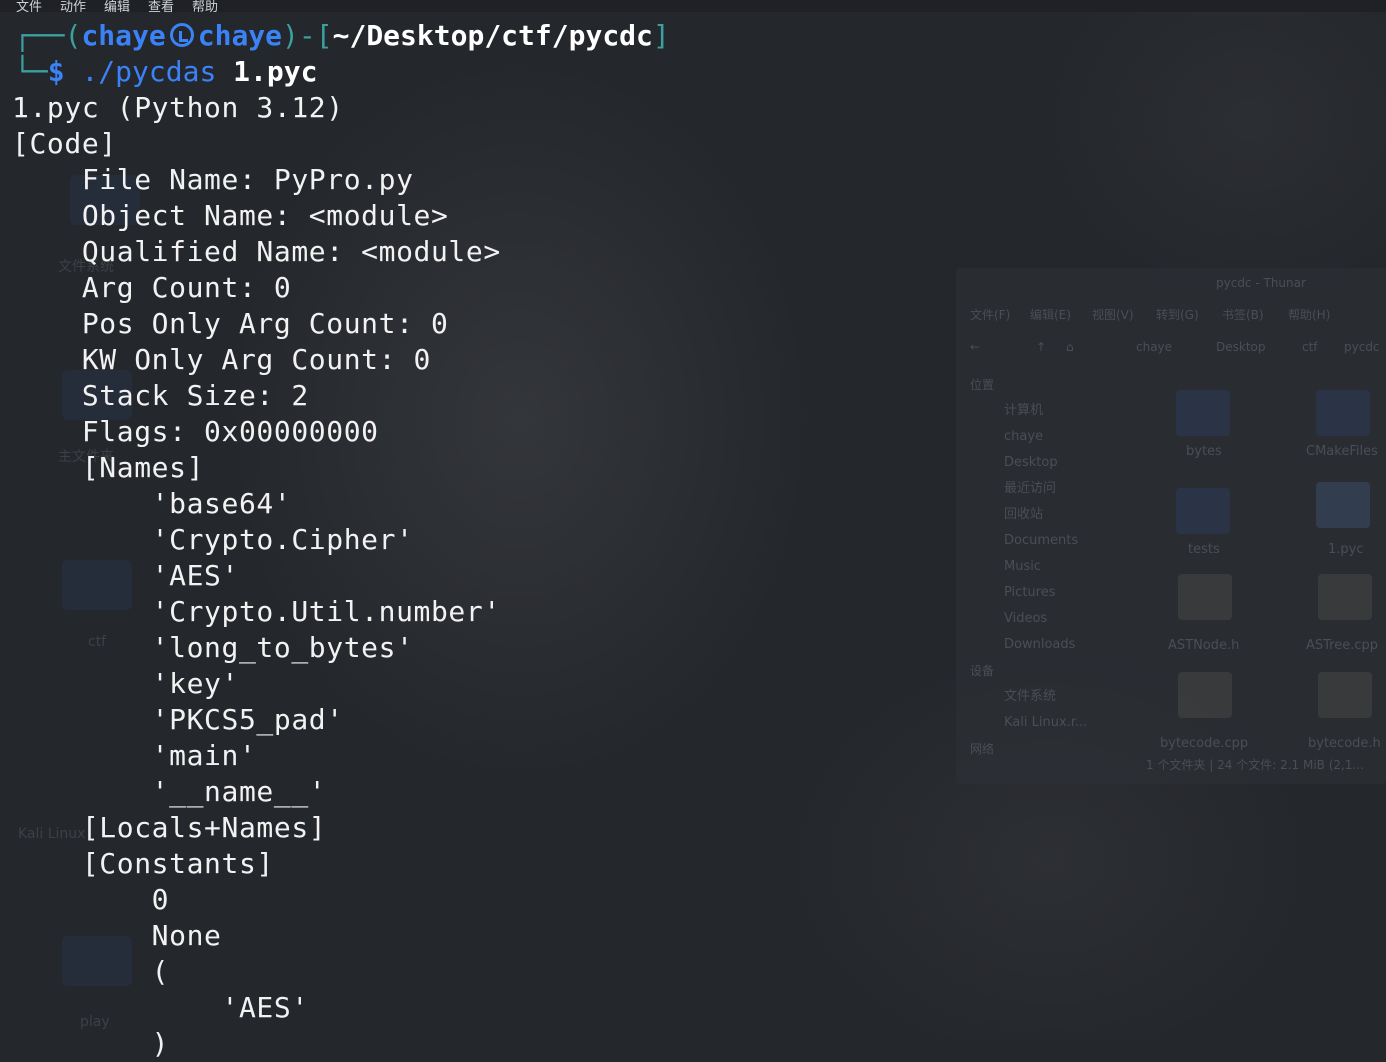  Describe the element at coordinates (693, 6) in the screenshot. I see `terminal-menubar: 文件 动作 编辑 查看 帮助` at that location.